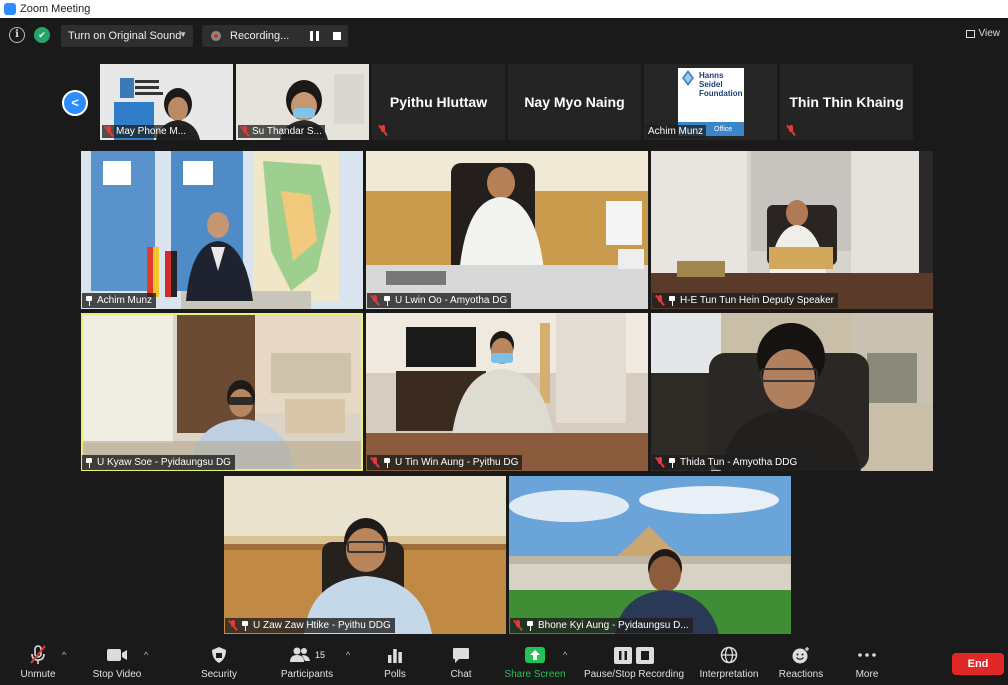 The image size is (1008, 685). What do you see at coordinates (337, 36) in the screenshot?
I see `stop-recording-icon` at bounding box center [337, 36].